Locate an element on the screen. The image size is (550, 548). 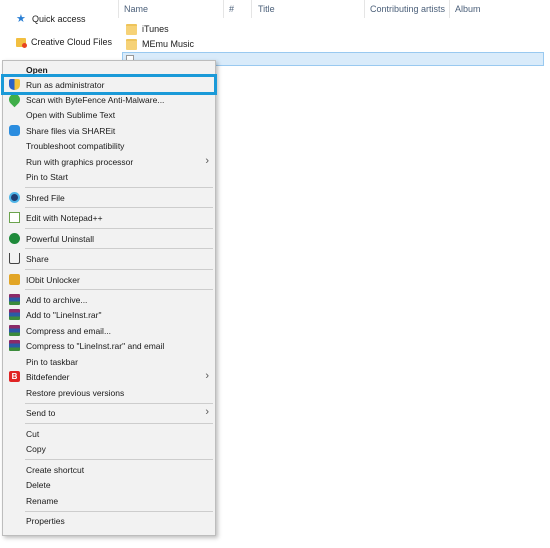
menu-item-shareit: Share files via SHAREit is located at coordinates (109, 130).